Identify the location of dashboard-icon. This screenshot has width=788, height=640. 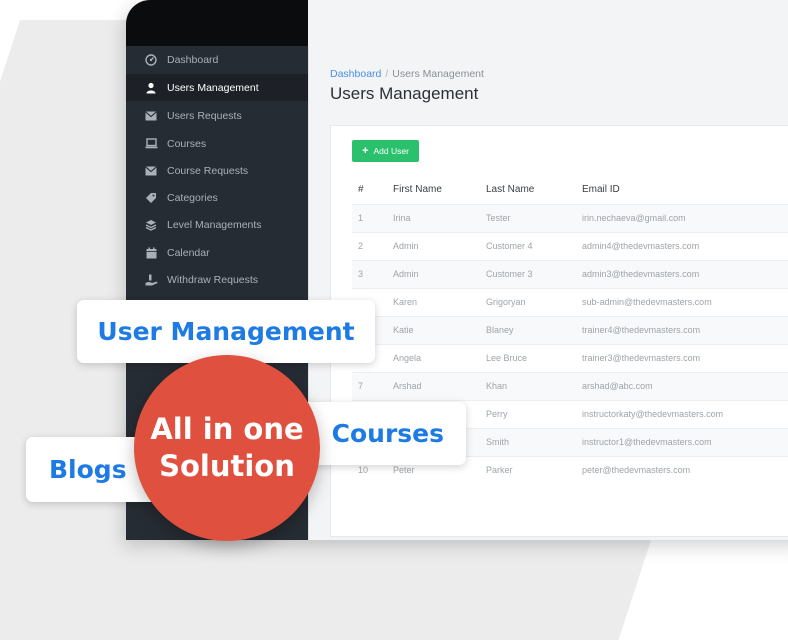
(151, 60).